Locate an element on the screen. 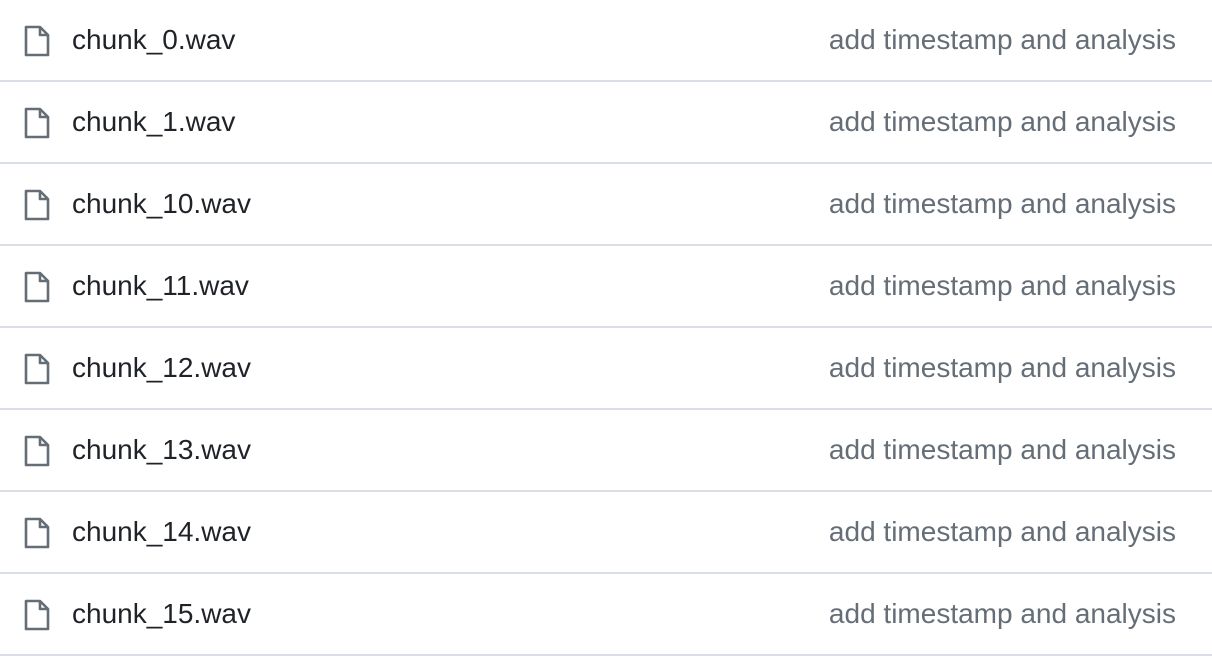 This screenshot has width=1212, height=656. file-row: chunk_14.wav add timestamp and analysis is located at coordinates (606, 533).